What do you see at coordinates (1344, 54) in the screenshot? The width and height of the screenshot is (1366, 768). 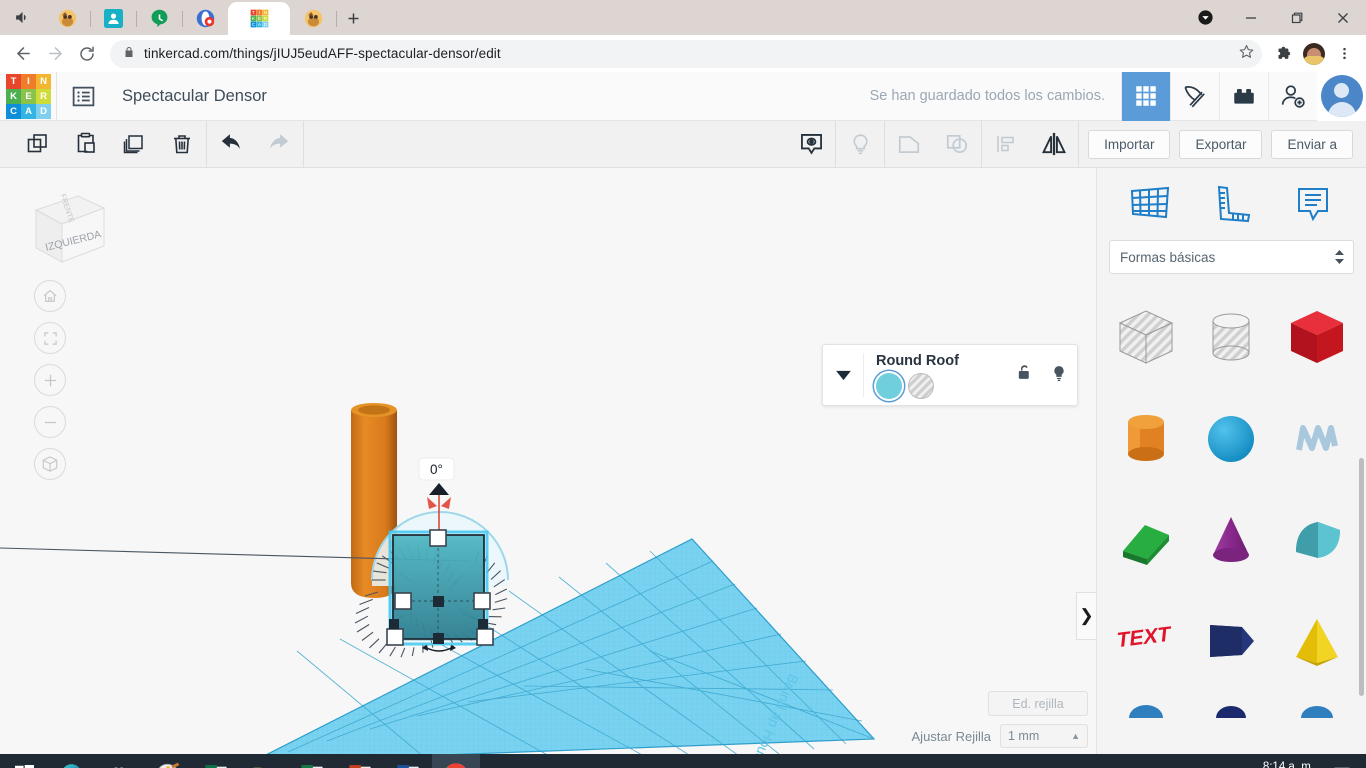 I see `chrome-menu-icon` at bounding box center [1344, 54].